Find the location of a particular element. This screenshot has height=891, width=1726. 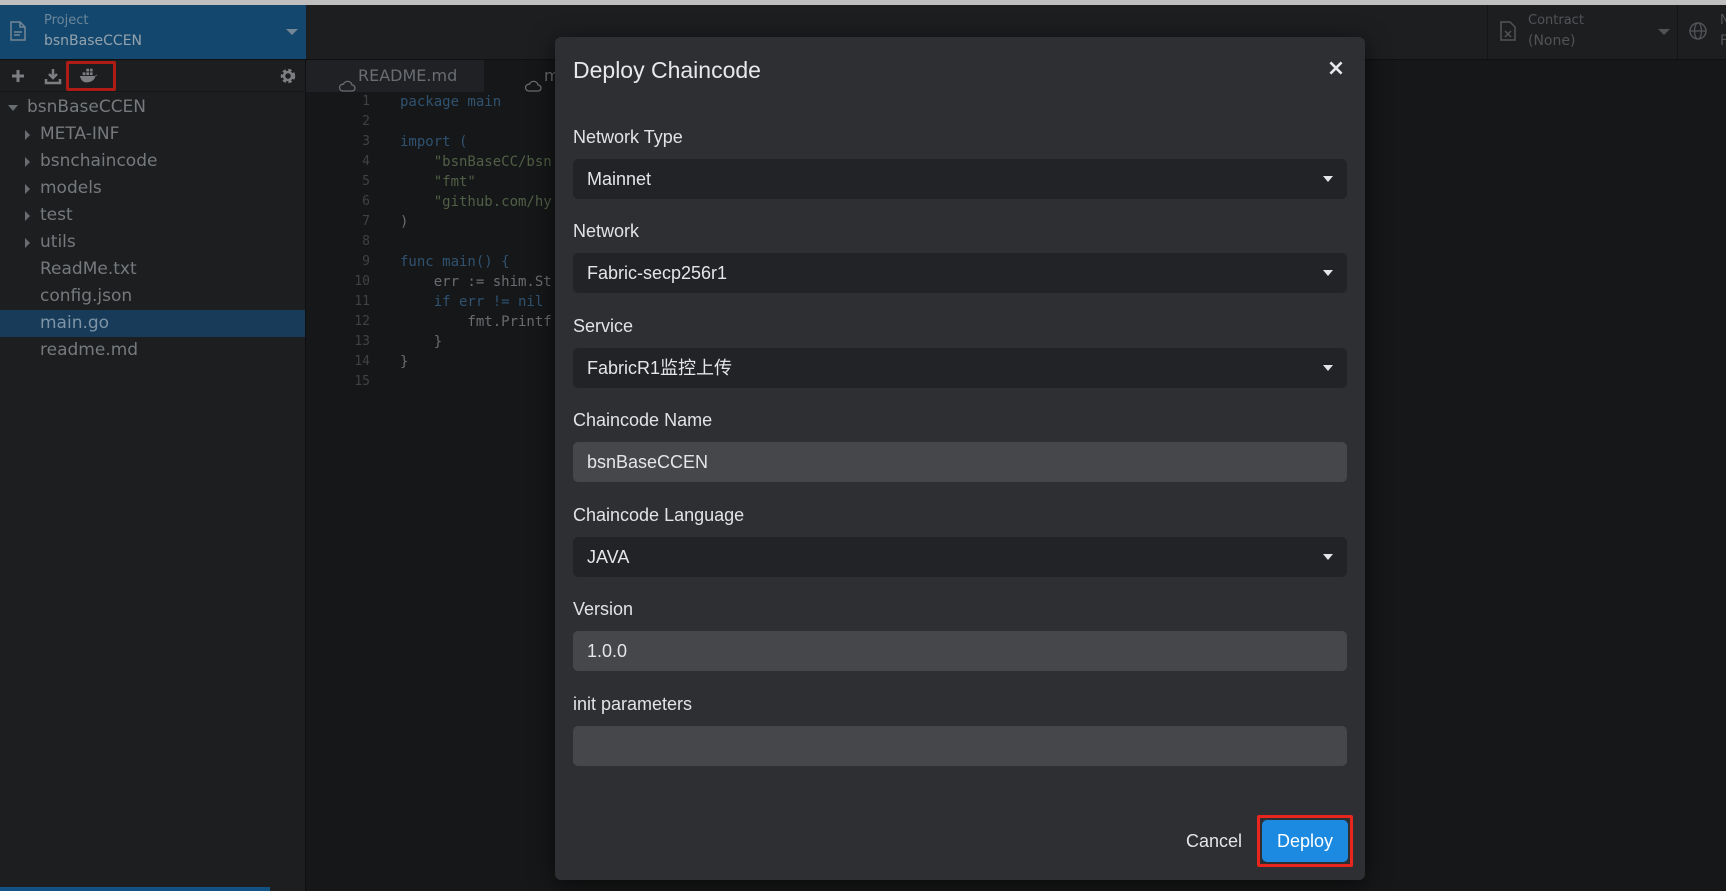

close-icon: × is located at coordinates (1336, 69).